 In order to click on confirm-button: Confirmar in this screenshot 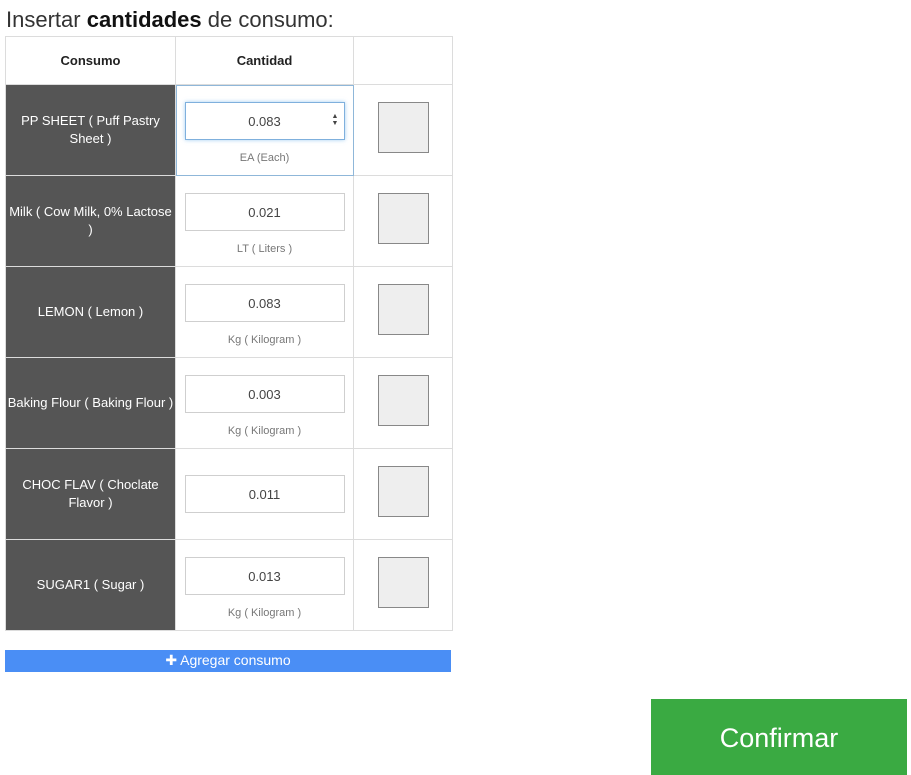, I will do `click(779, 737)`.